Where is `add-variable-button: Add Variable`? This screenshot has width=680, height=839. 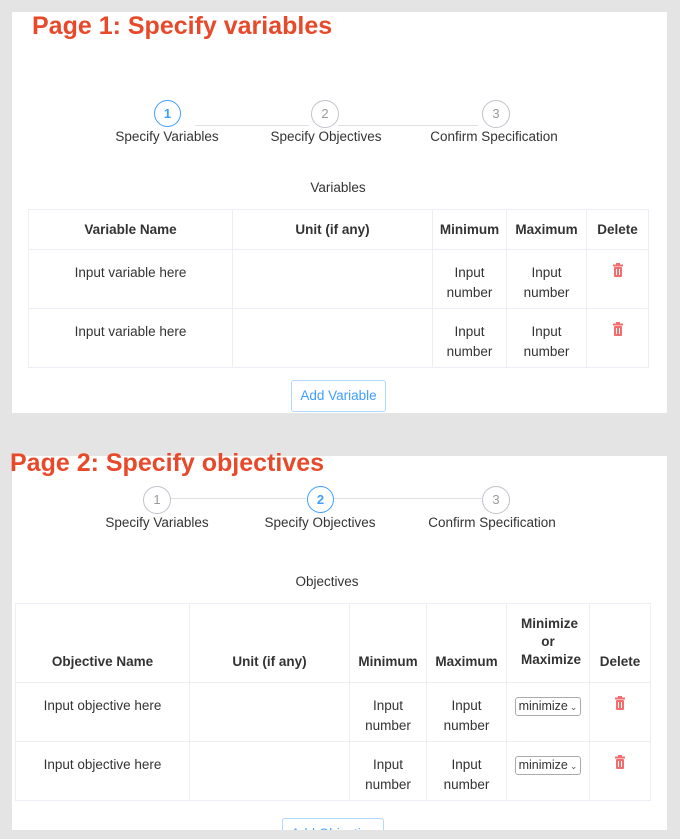 add-variable-button: Add Variable is located at coordinates (338, 396).